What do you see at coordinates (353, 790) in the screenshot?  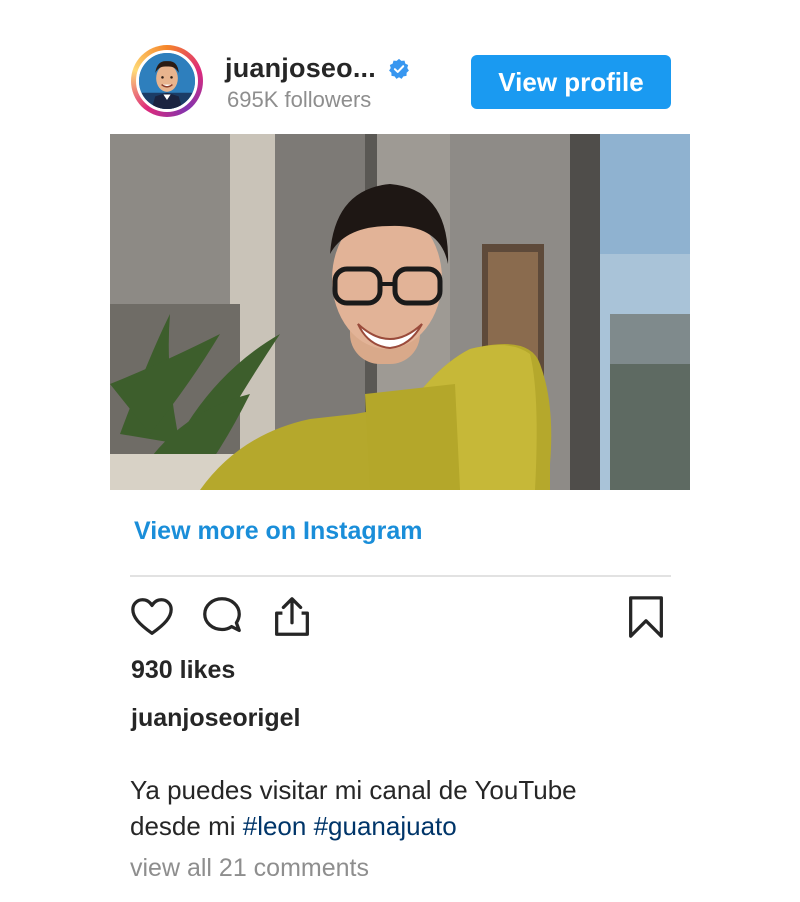 I see `caption-line-1: Ya puedes visitar mi canal de YouTube` at bounding box center [353, 790].